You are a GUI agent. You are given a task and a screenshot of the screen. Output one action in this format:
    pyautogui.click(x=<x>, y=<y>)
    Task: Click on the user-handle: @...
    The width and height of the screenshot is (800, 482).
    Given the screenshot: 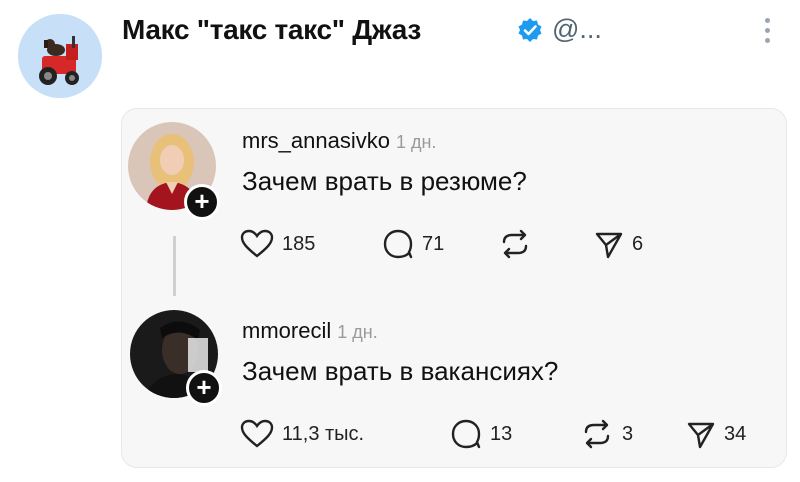 What is the action you would take?
    pyautogui.click(x=577, y=29)
    